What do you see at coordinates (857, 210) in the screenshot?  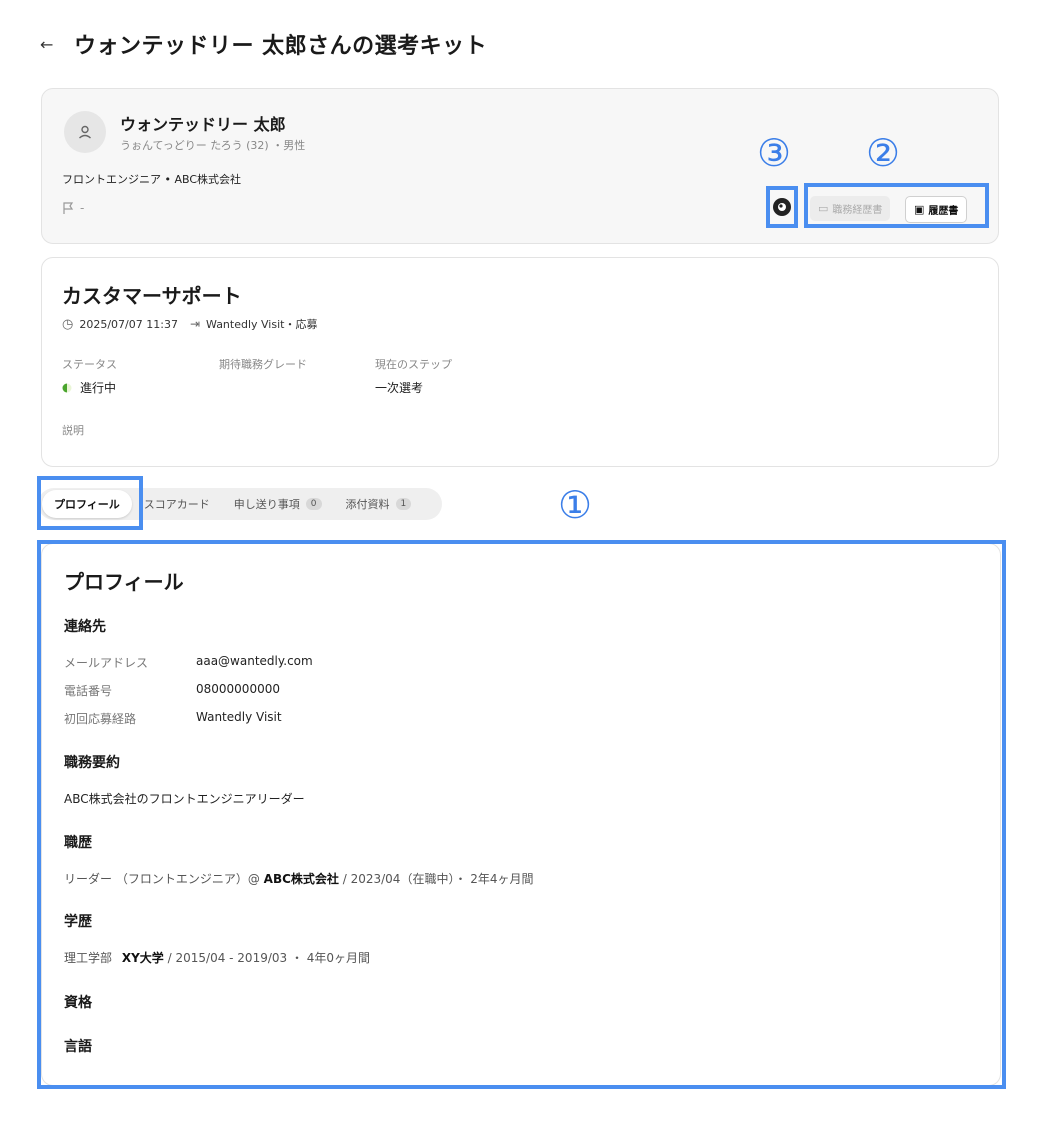 I see `shokumu-label: 職務経歴書` at bounding box center [857, 210].